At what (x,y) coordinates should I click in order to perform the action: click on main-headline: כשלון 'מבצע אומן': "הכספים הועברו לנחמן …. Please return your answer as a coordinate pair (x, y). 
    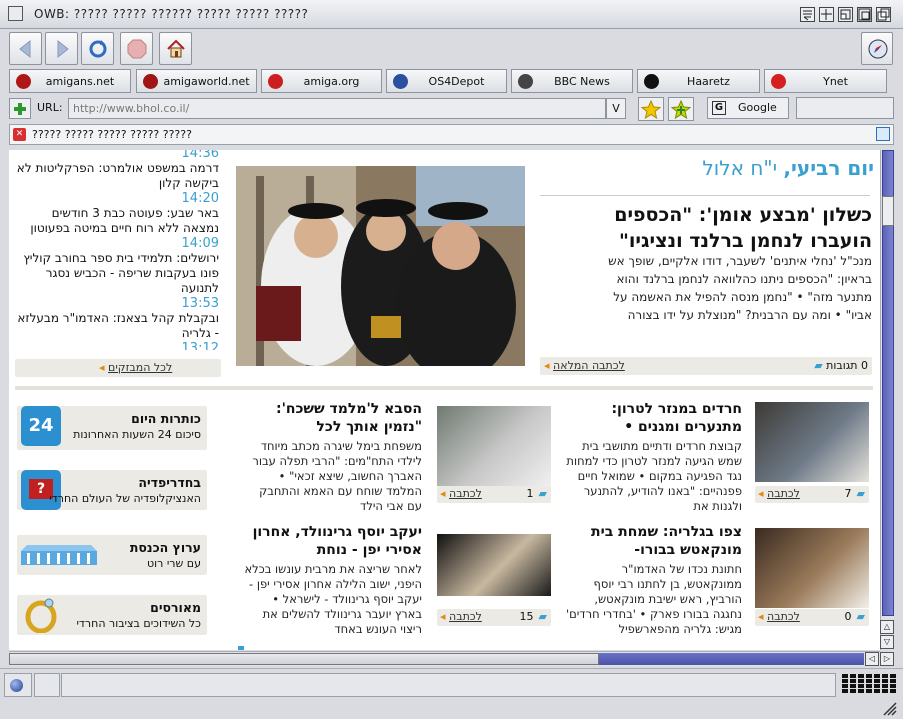
    Looking at the image, I should click on (712, 228).